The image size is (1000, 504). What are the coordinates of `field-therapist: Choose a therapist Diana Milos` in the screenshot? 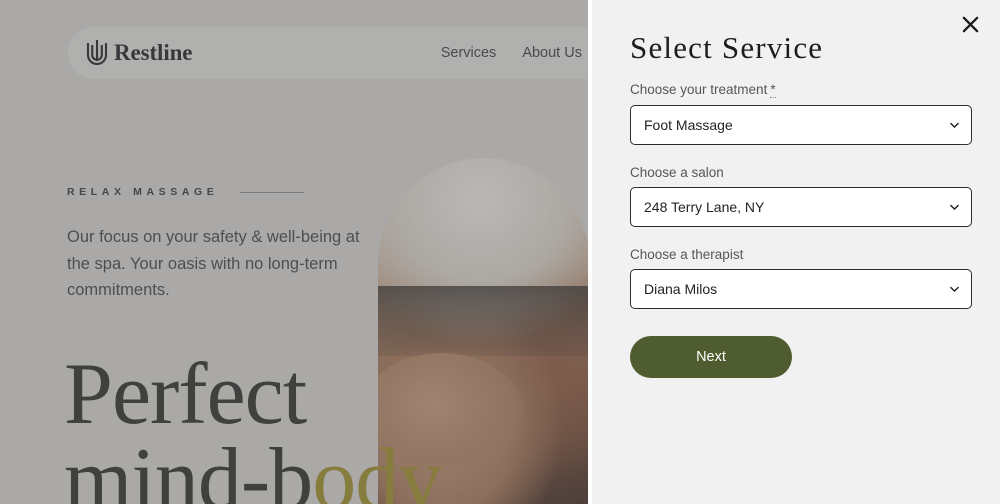 It's located at (801, 278).